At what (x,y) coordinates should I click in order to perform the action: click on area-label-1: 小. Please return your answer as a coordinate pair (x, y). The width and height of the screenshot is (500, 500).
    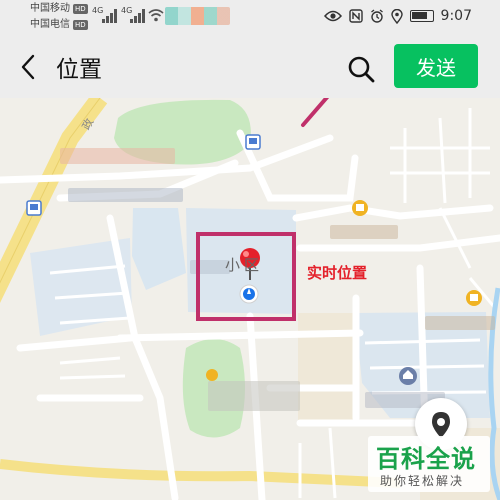
    Looking at the image, I should click on (233, 265).